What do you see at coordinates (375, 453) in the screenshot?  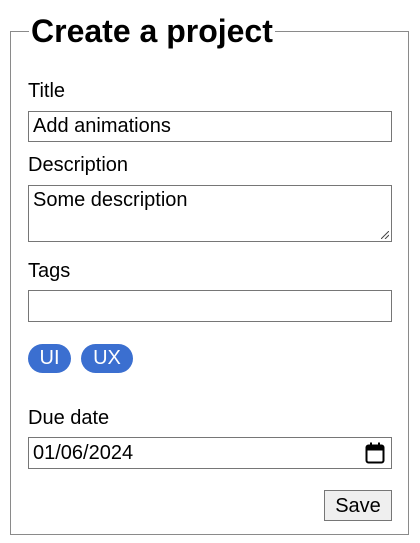 I see `calendar-icon` at bounding box center [375, 453].